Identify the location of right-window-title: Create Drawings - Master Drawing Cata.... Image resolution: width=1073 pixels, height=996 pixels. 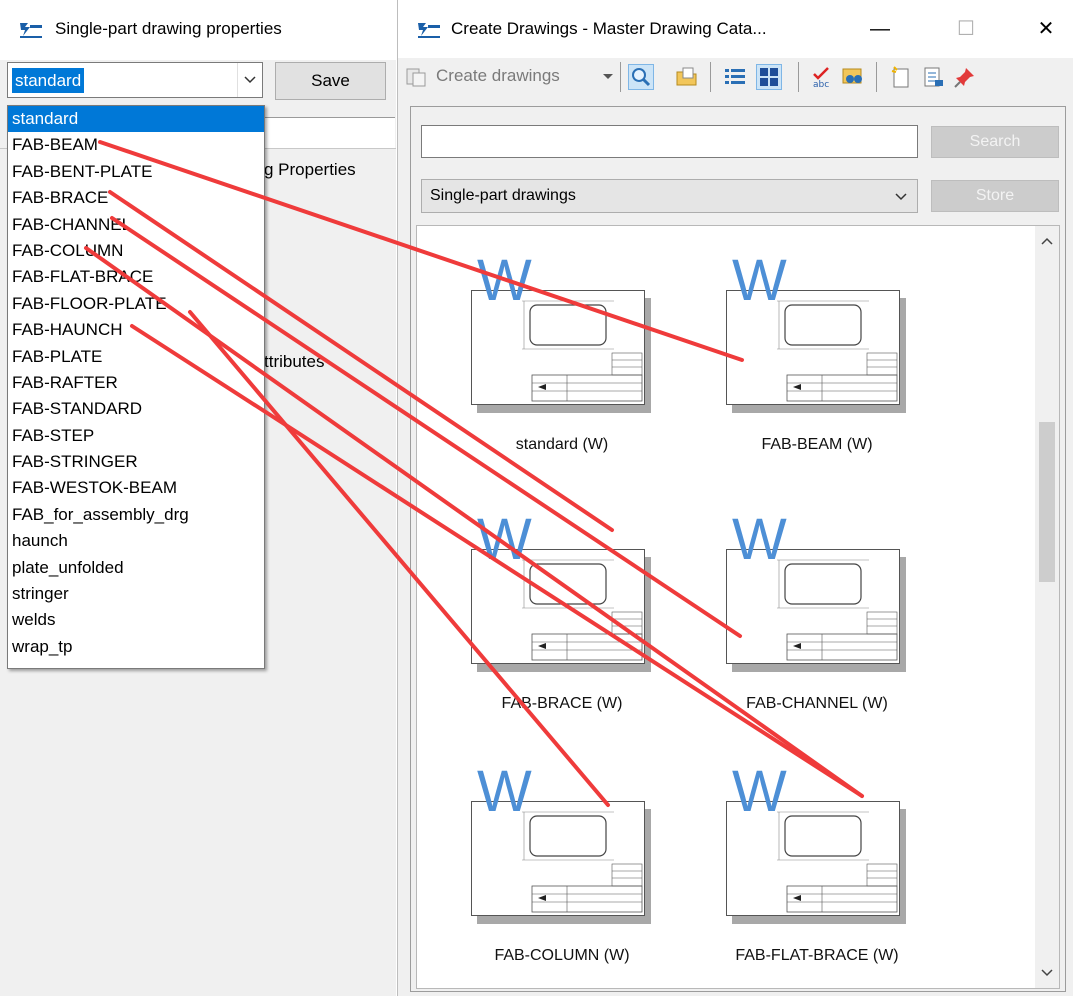
(609, 28).